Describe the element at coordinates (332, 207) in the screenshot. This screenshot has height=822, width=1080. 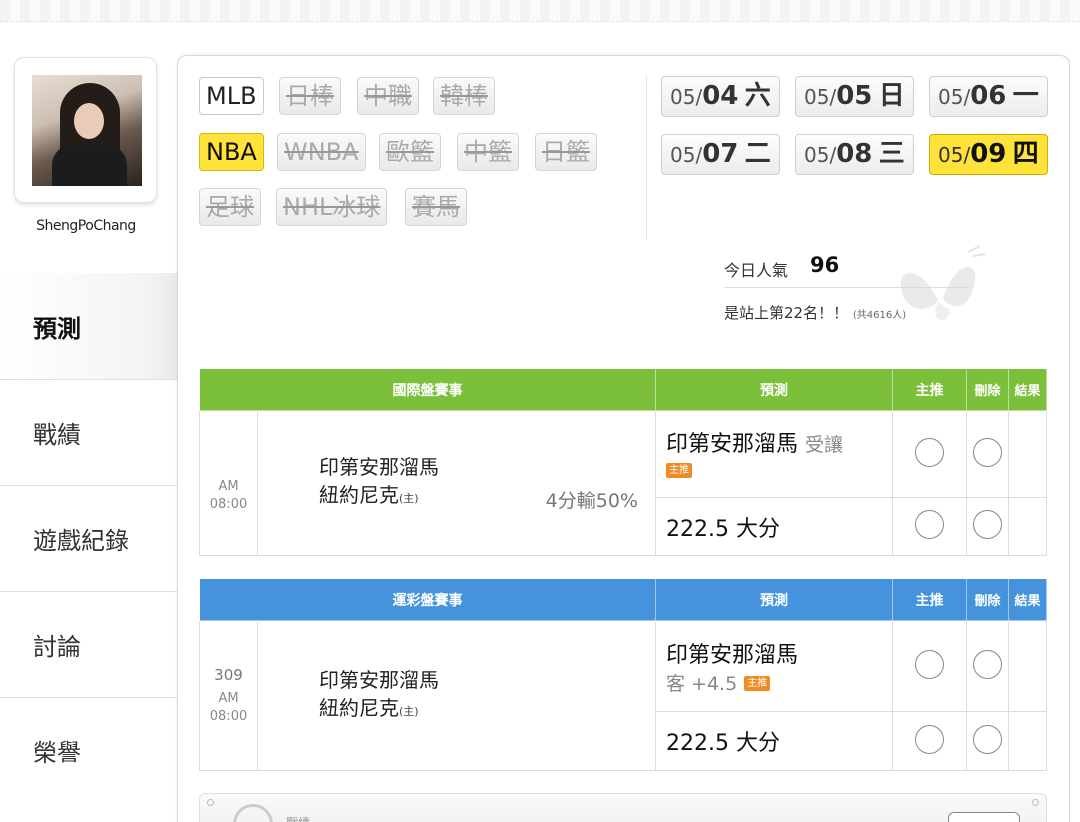
I see `sport-chip-nhl: NHL冰球` at that location.